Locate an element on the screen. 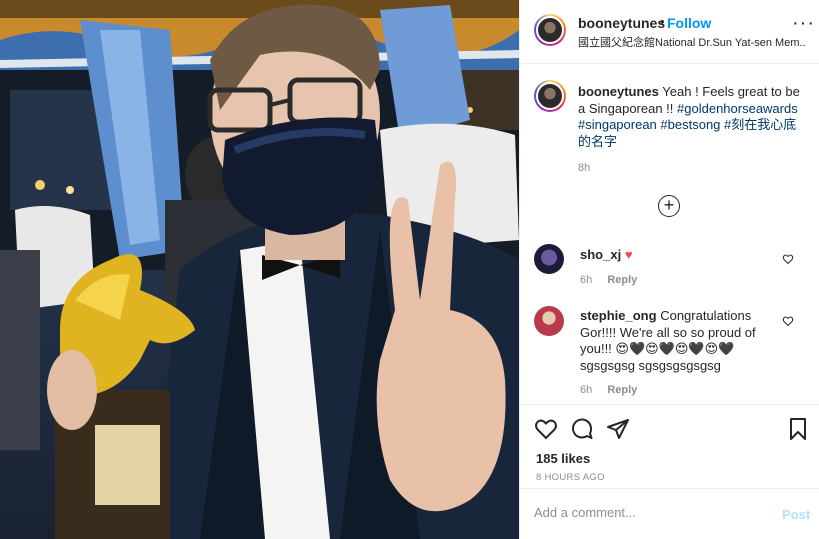  comment-icon is located at coordinates (582, 429).